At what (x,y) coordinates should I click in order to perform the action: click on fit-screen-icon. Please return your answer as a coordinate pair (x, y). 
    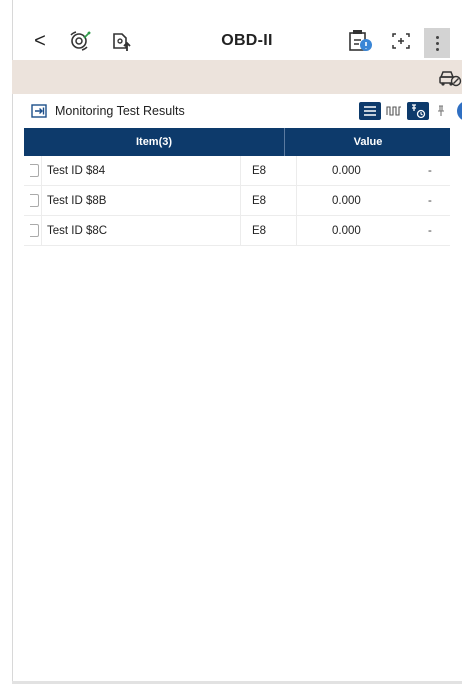
    Looking at the image, I should click on (401, 41).